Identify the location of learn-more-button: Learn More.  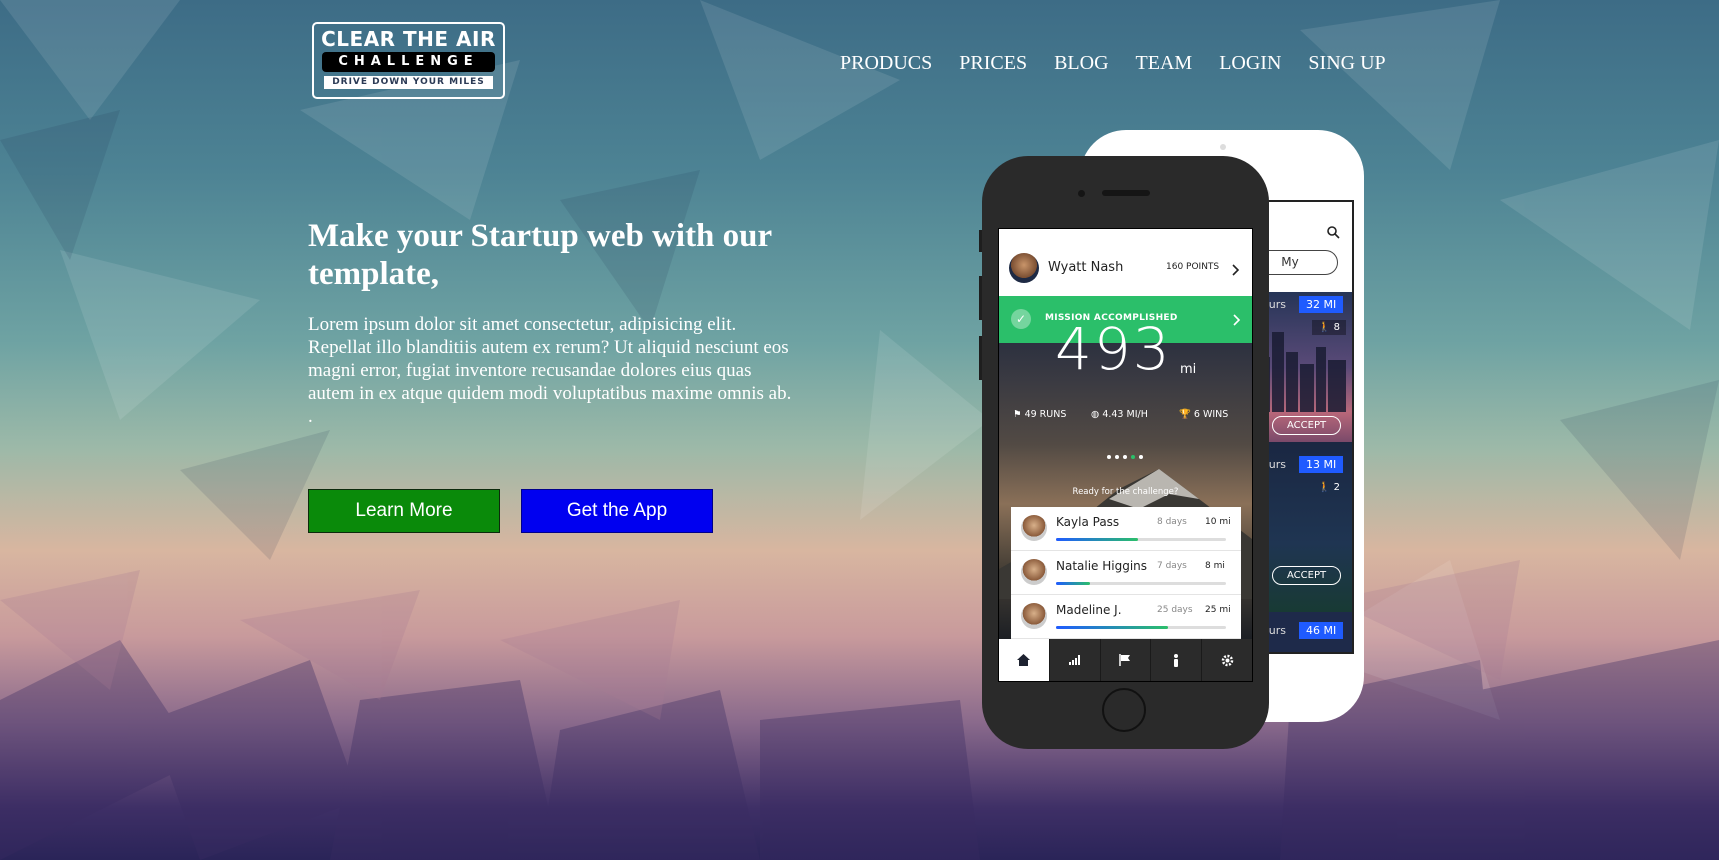
(404, 511).